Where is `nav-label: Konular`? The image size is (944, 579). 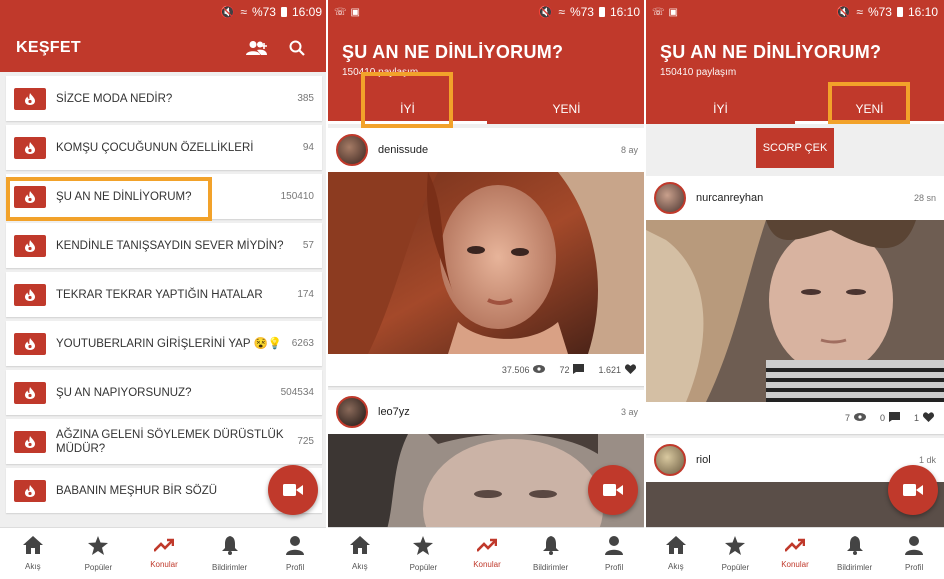 nav-label: Konular is located at coordinates (164, 564).